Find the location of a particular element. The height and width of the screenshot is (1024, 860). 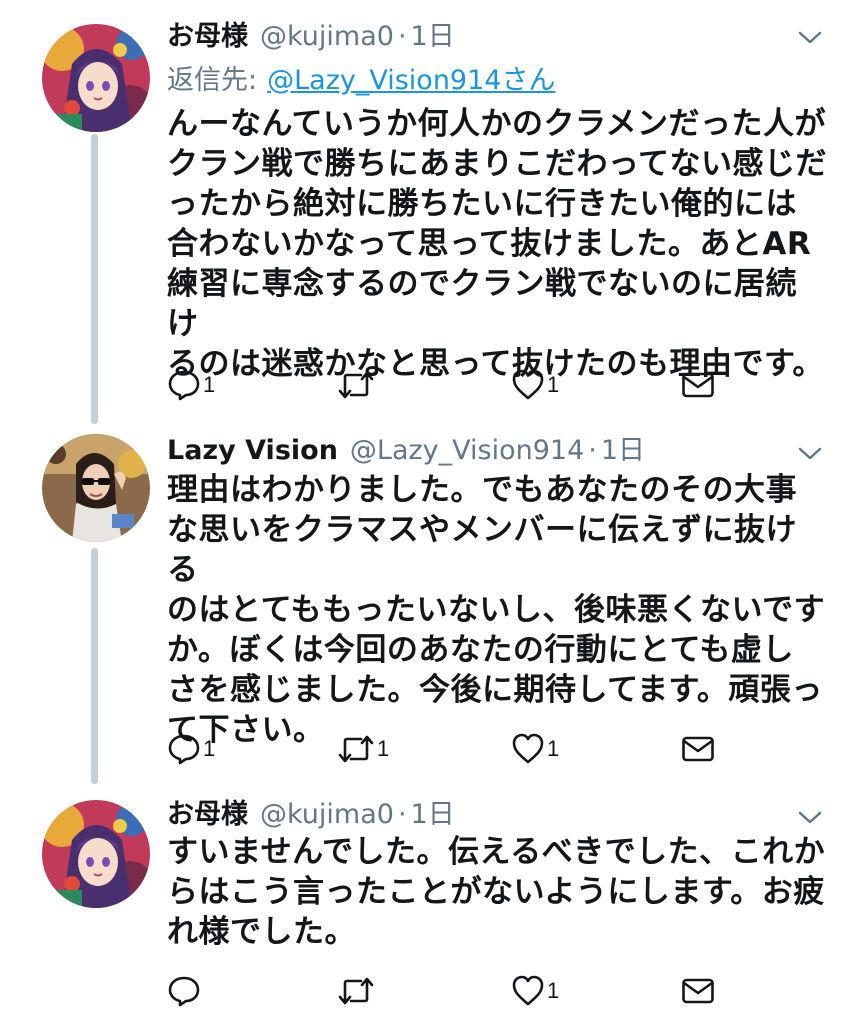

tweet-text-line: さを感じました。今後に期待してます。頑張っ is located at coordinates (495, 690).